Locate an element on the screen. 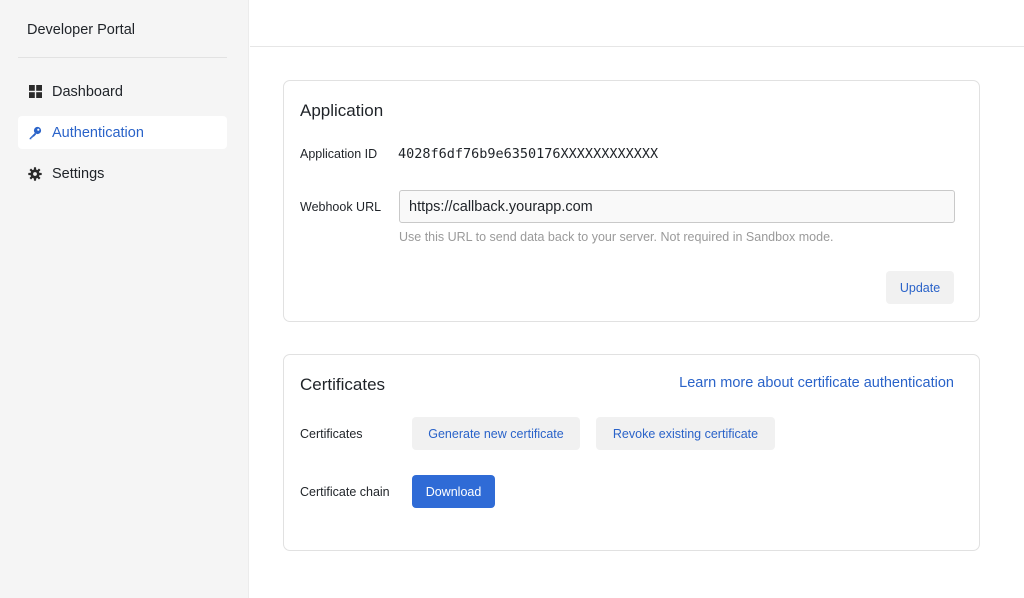 This screenshot has height=598, width=1024. sidebar-item-authentication: Authentication is located at coordinates (122, 132).